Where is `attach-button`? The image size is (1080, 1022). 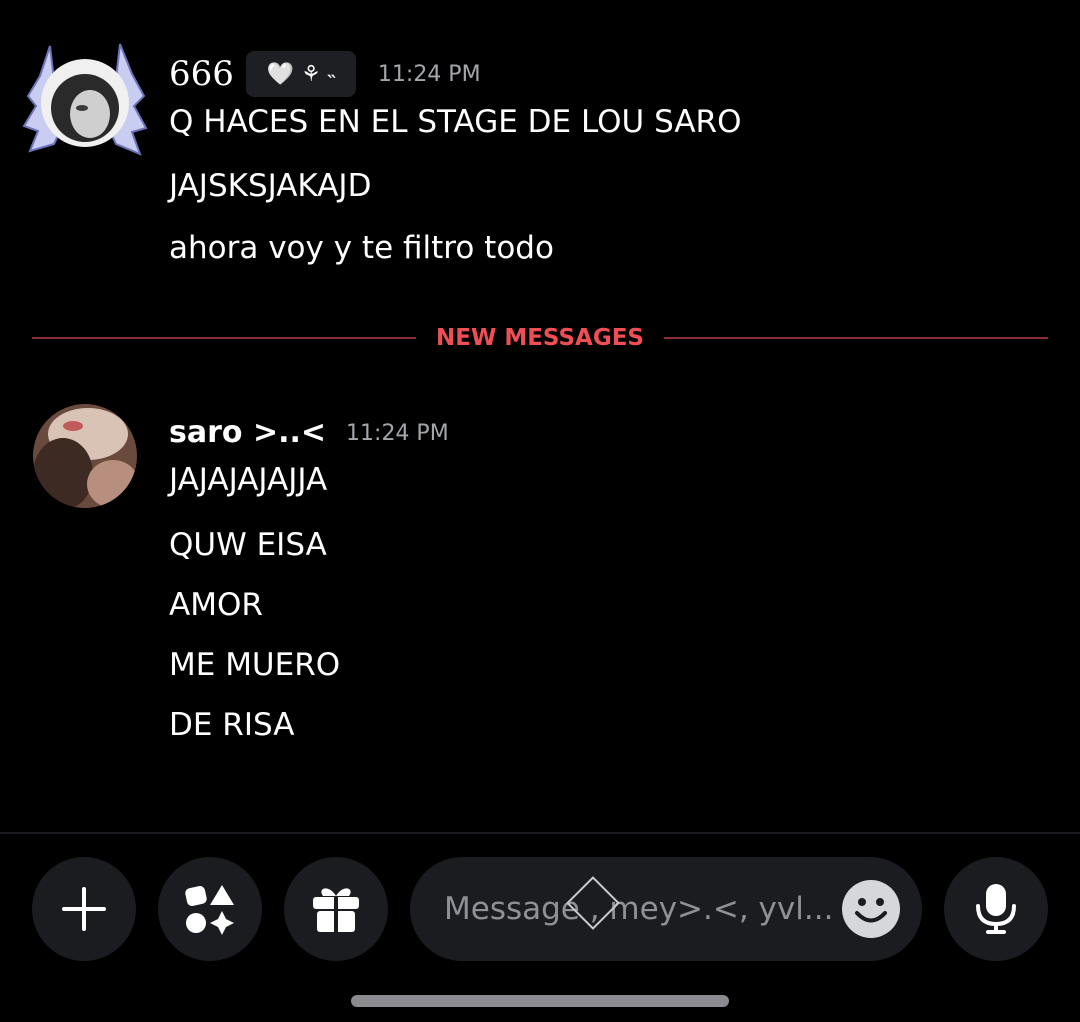
attach-button is located at coordinates (84, 909).